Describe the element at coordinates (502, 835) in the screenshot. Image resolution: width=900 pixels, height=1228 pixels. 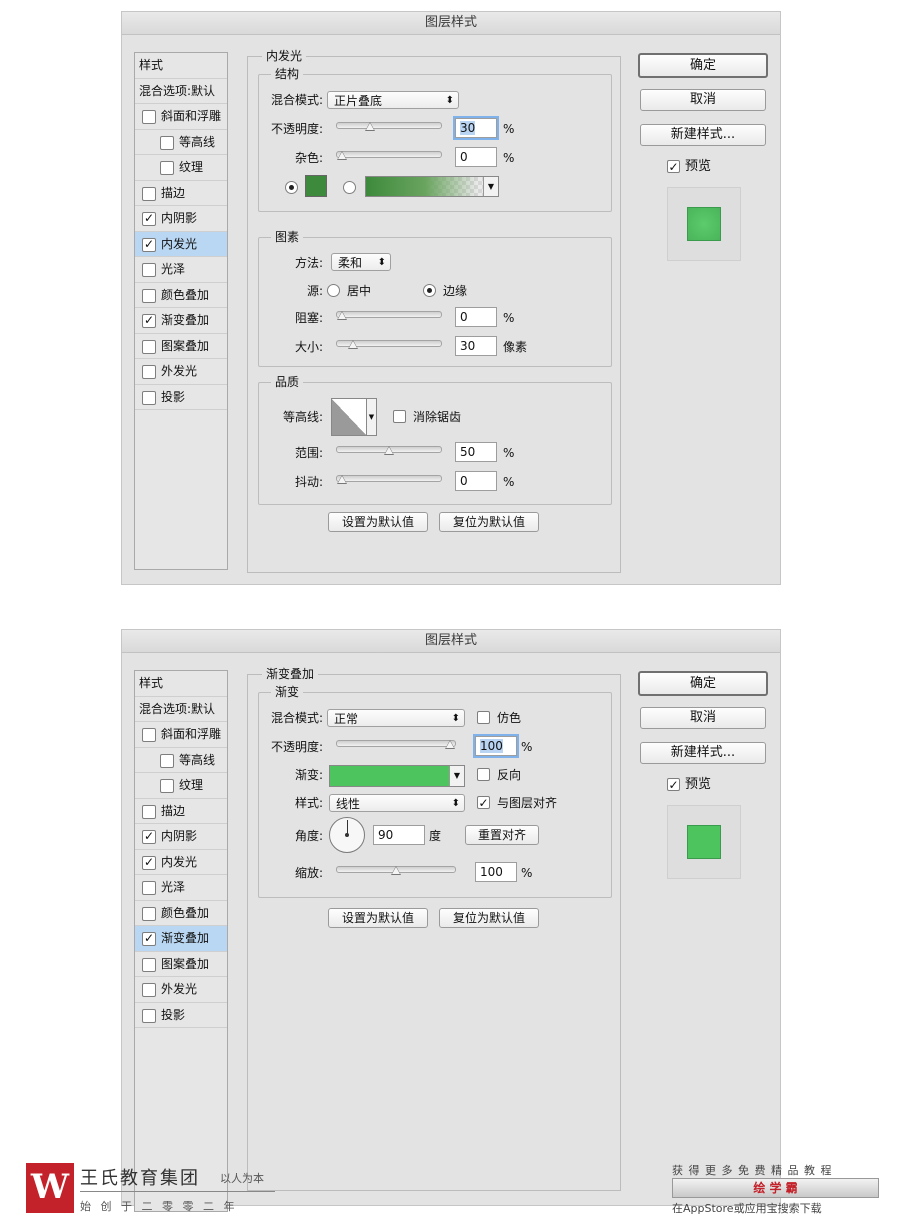
I see `reset-align-button: 重置对齐` at that location.